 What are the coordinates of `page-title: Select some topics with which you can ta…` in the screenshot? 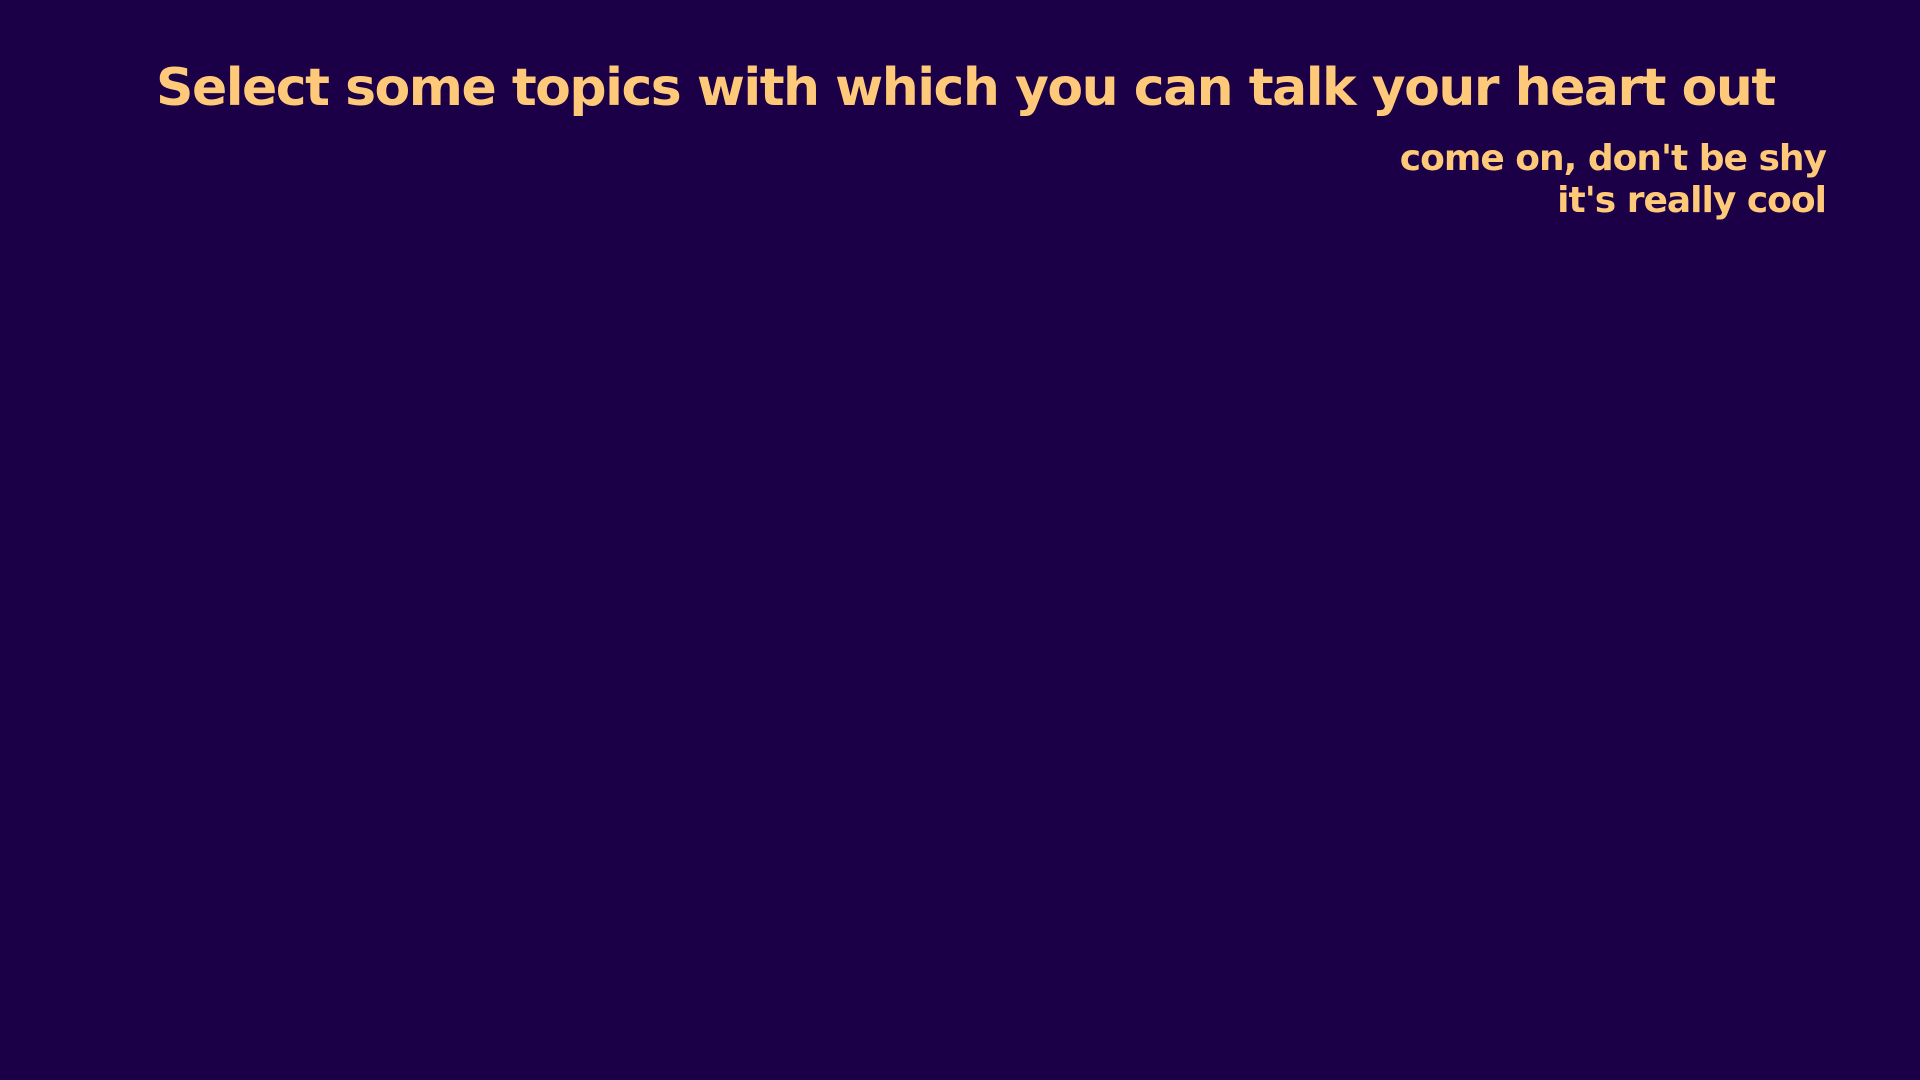 It's located at (966, 88).